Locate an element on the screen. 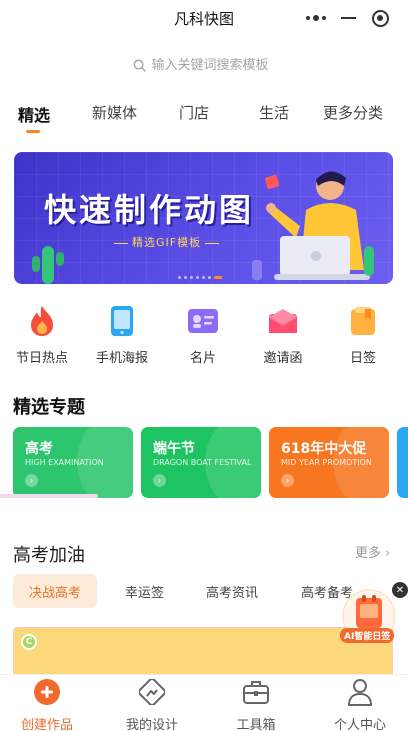 This screenshot has width=408, height=731. tab-new-media: 新媒体 is located at coordinates (114, 112).